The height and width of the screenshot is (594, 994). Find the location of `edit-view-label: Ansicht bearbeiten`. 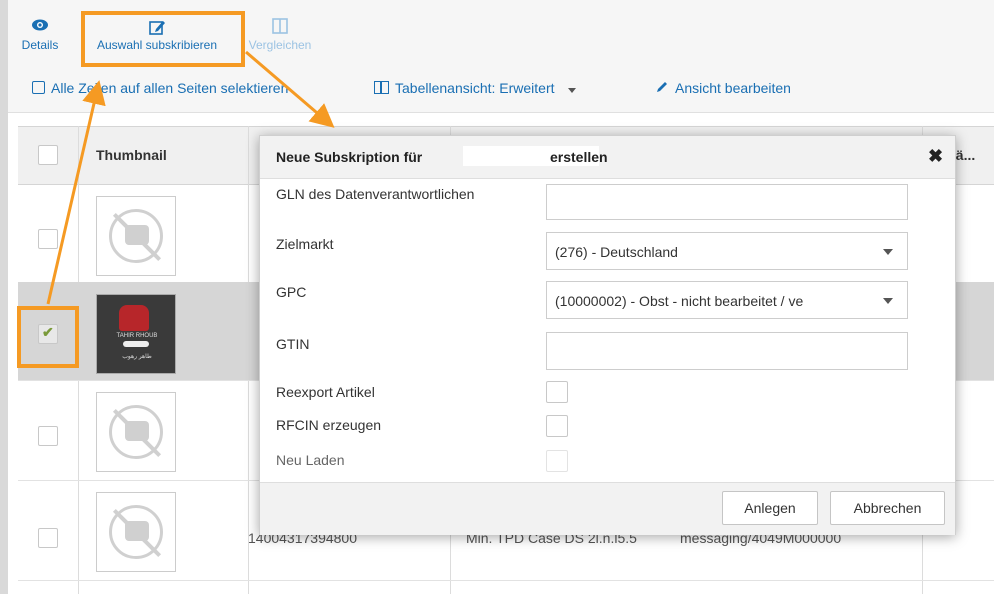

edit-view-label: Ansicht bearbeiten is located at coordinates (733, 88).